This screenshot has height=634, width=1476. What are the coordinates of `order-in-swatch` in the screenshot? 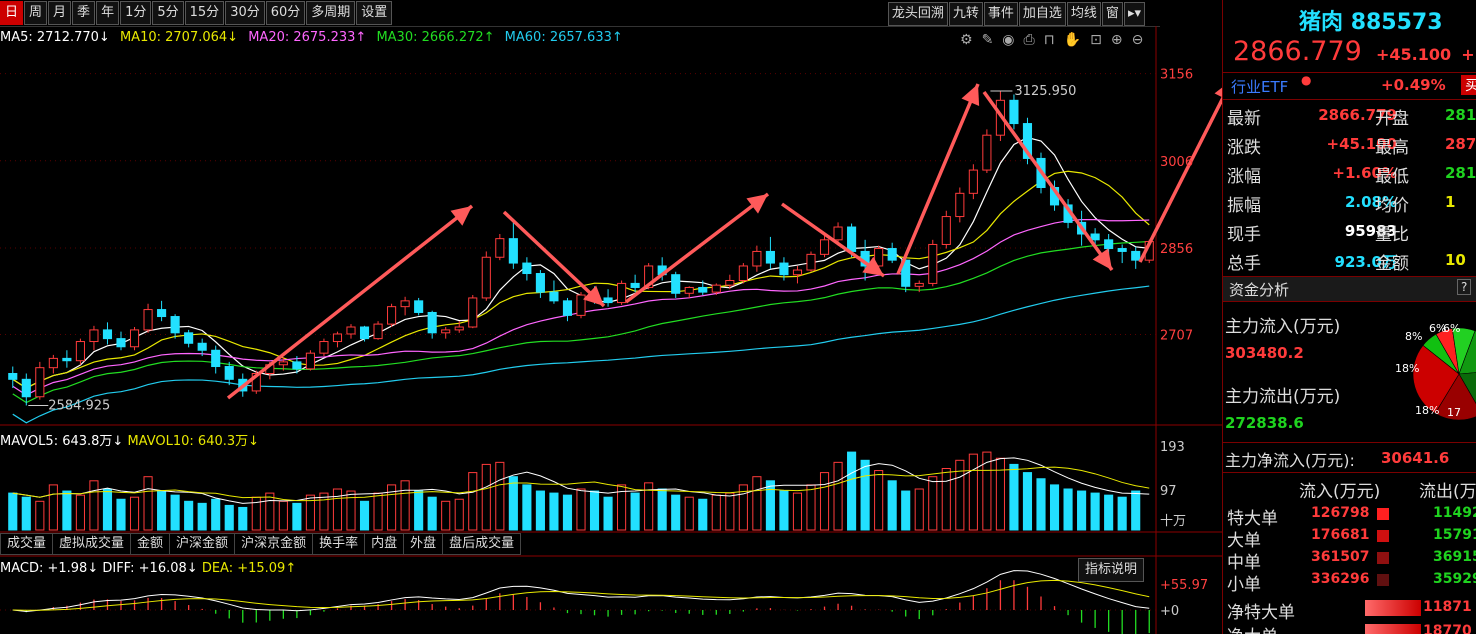 It's located at (1383, 580).